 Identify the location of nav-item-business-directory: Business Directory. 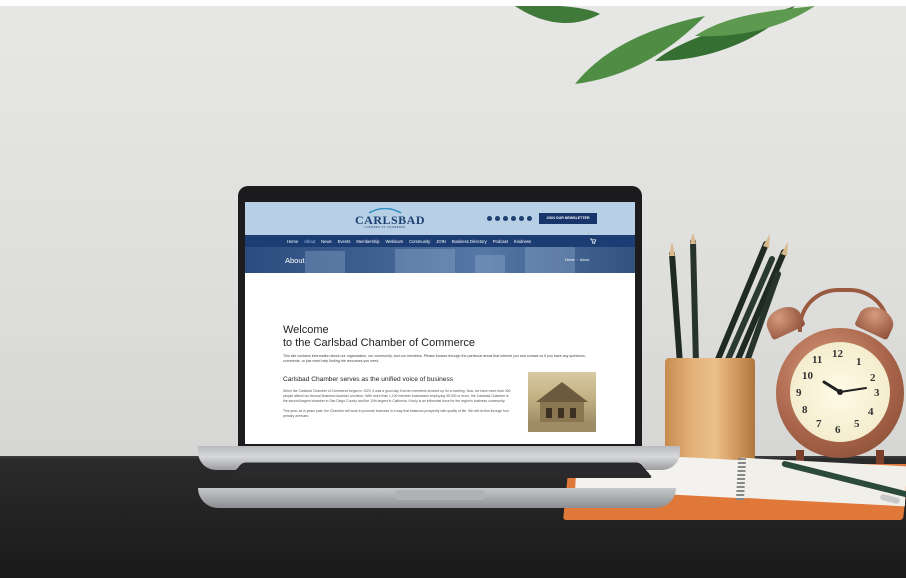
(469, 241).